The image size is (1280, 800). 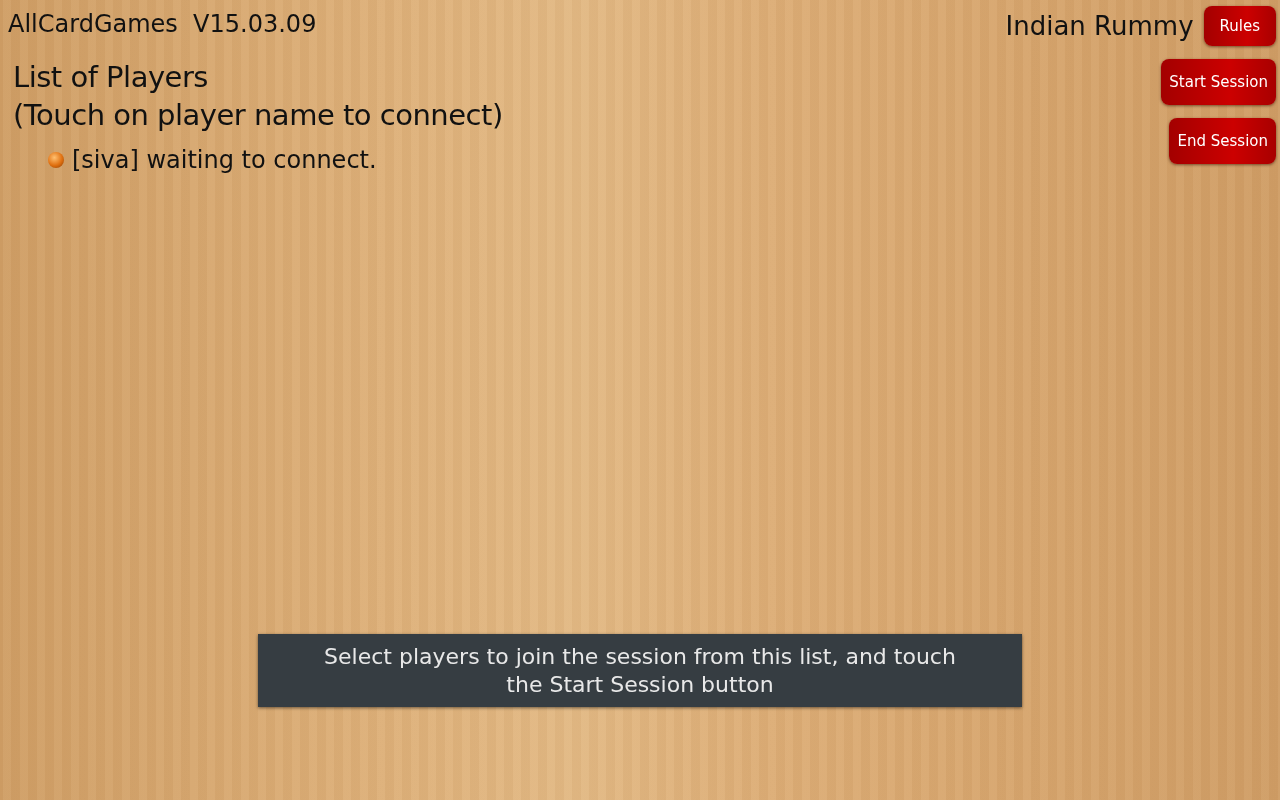 What do you see at coordinates (640, 670) in the screenshot?
I see `toast-message: Select players to join the session from this list, and touch the Start Session button` at bounding box center [640, 670].